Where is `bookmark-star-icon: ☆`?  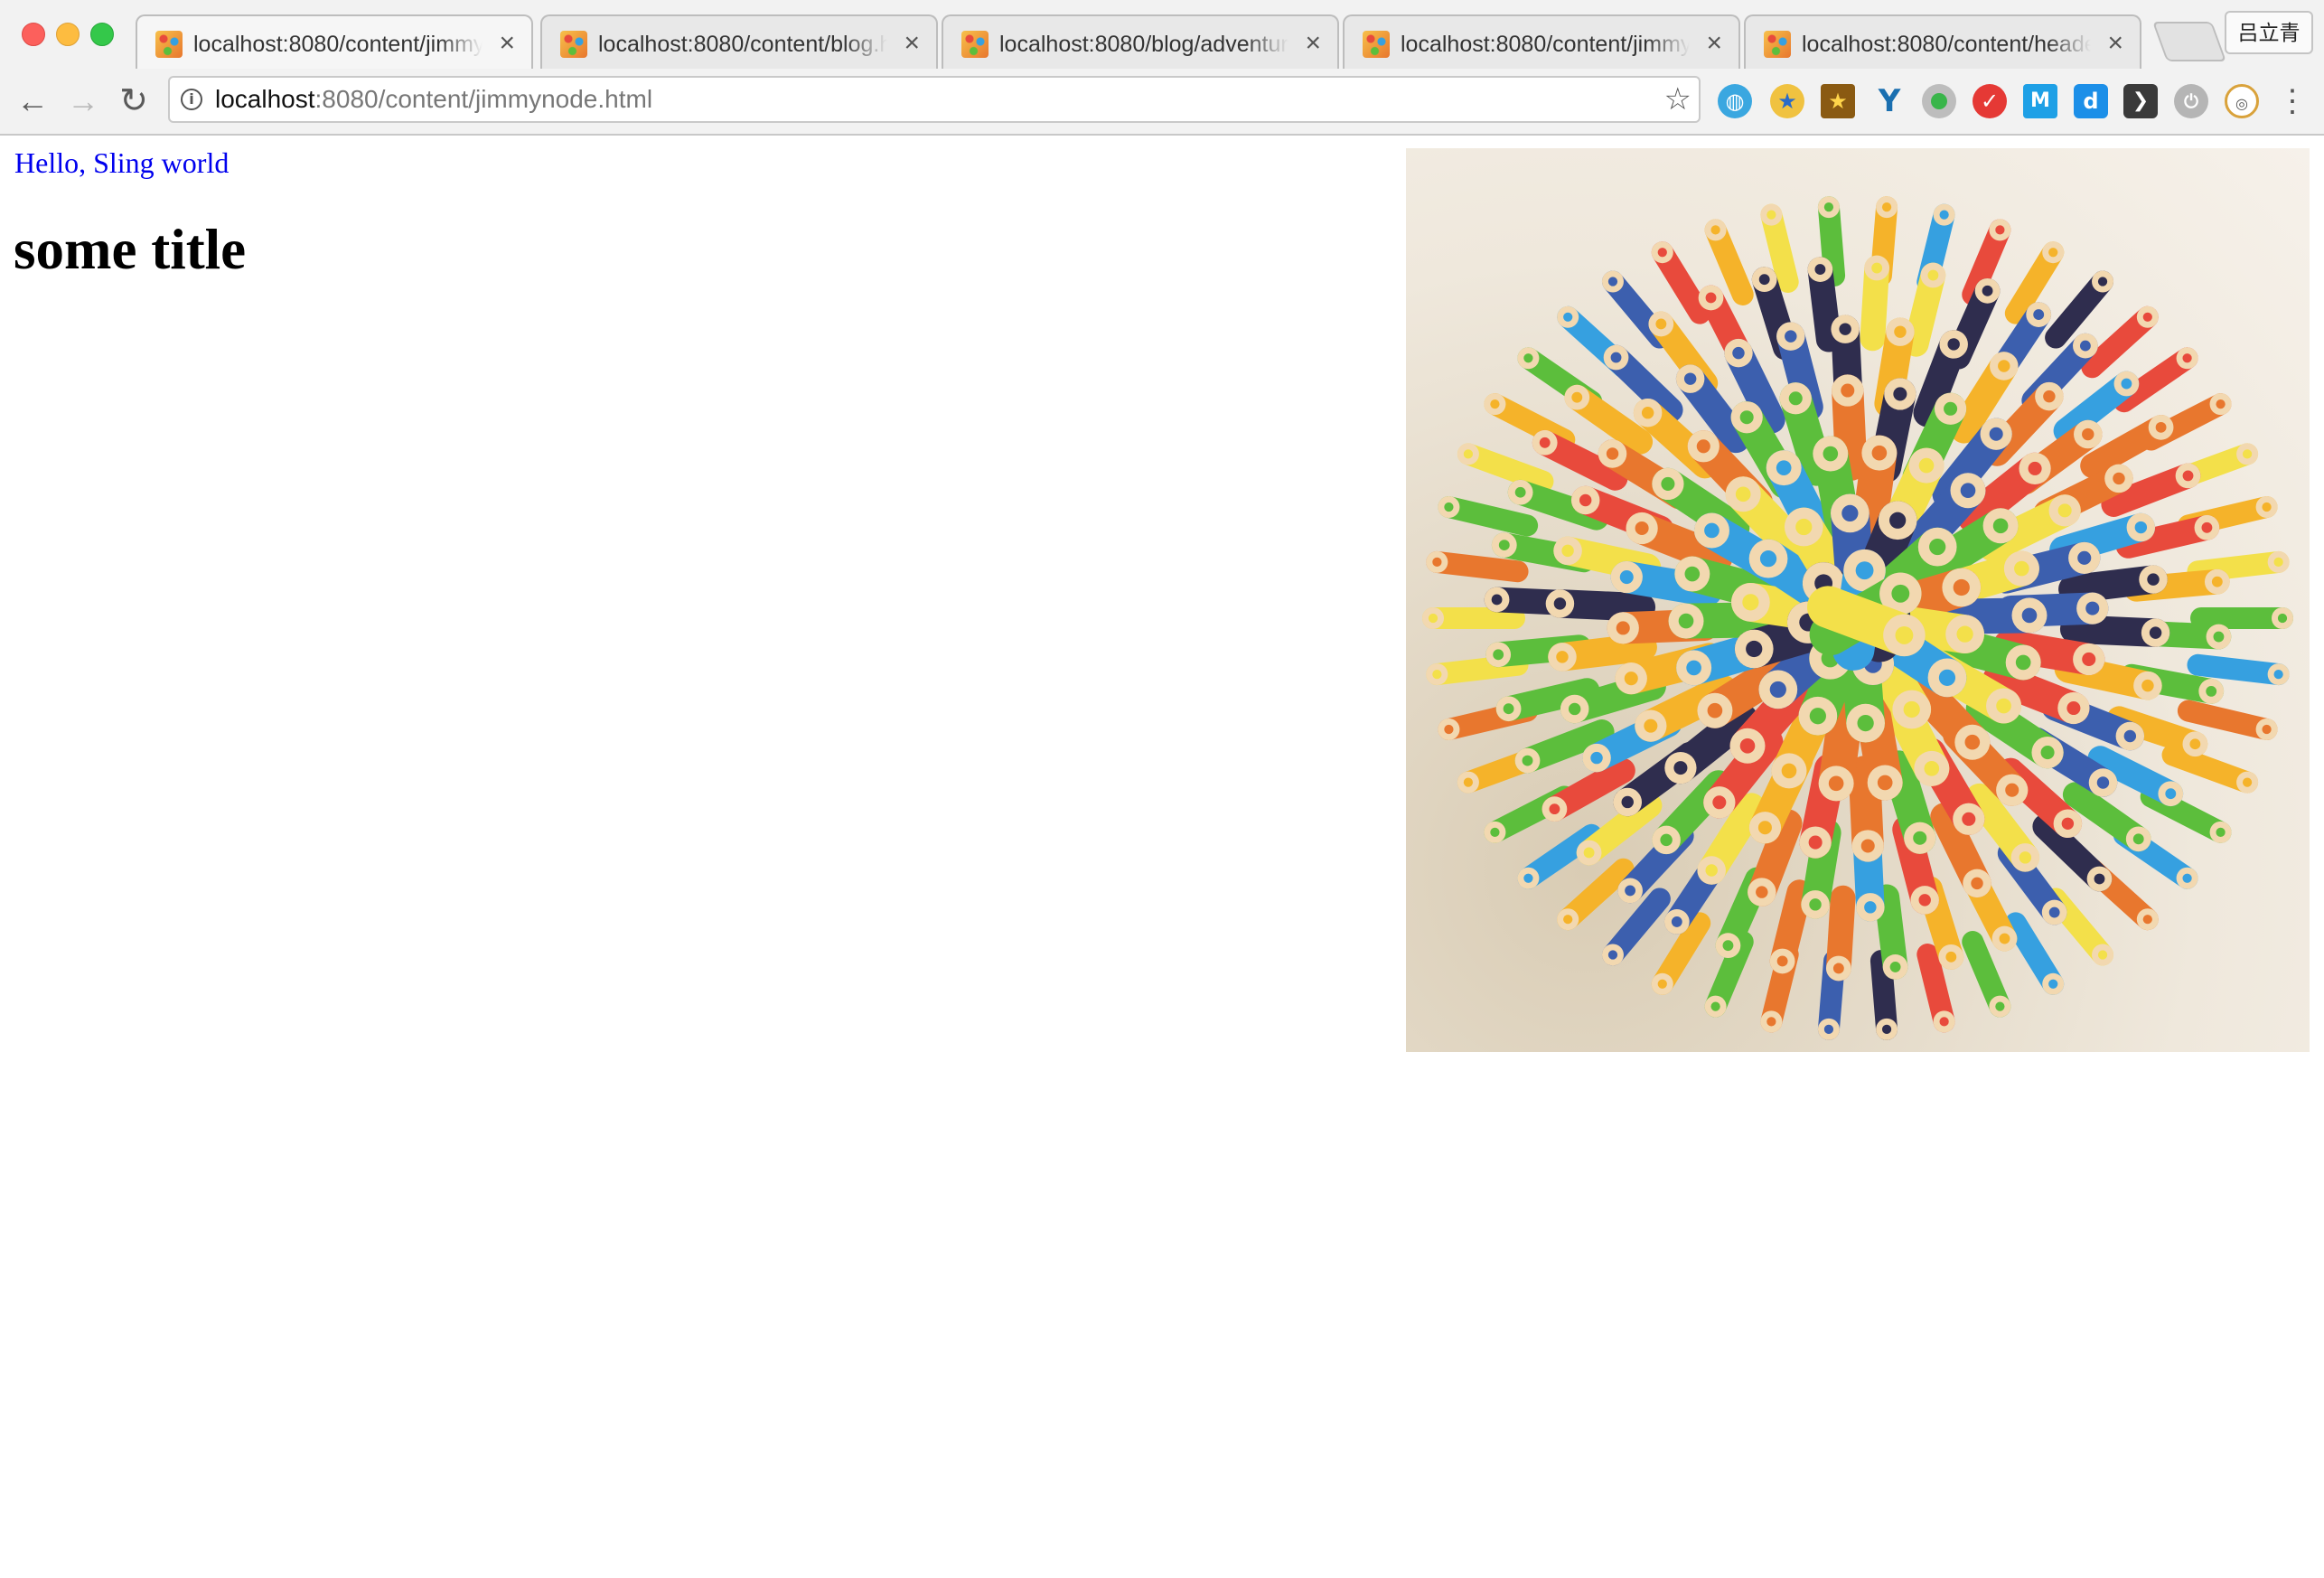 bookmark-star-icon: ☆ is located at coordinates (1677, 99).